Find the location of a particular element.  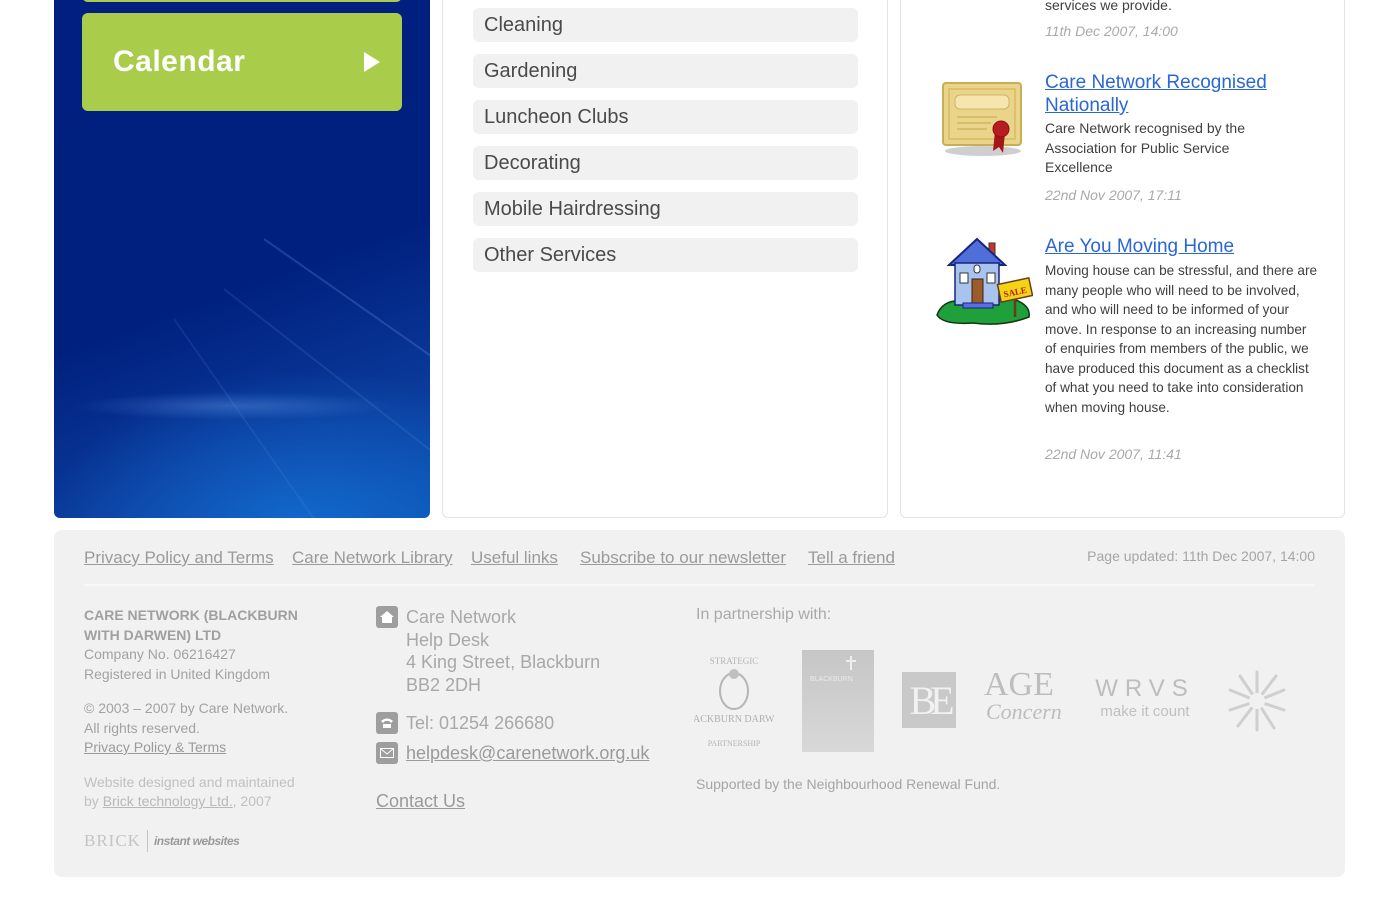

home-icon is located at coordinates (387, 617).